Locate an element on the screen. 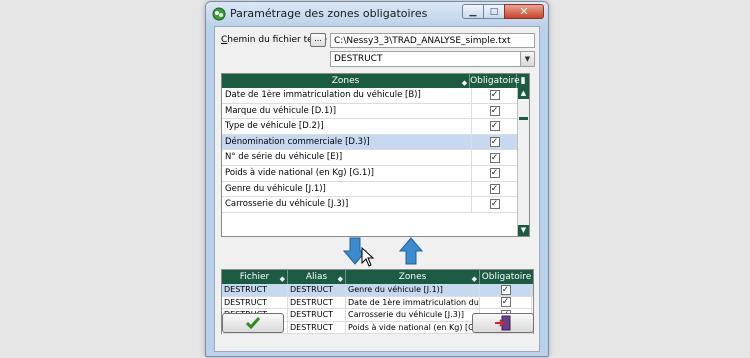  table-row: Marque du véhicule [D.1)] ✓ is located at coordinates (375, 111).